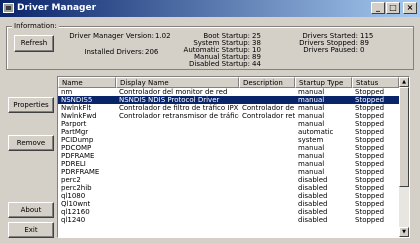 Image resolution: width=420 pixels, height=243 pixels. What do you see at coordinates (152, 52) in the screenshot?
I see `installed-value: 206` at bounding box center [152, 52].